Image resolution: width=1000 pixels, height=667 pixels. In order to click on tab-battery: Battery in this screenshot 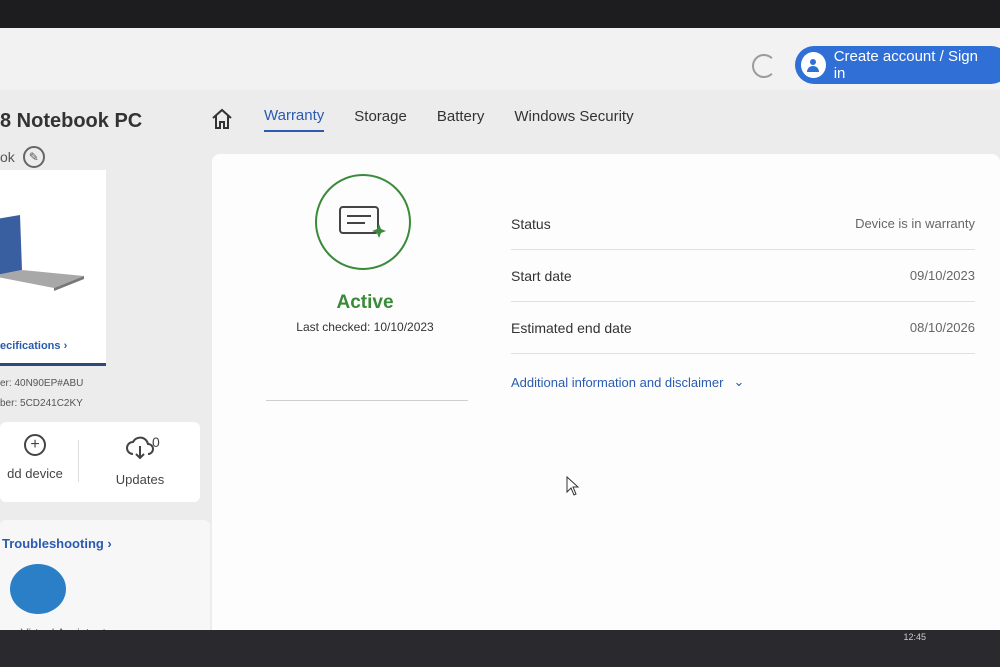, I will do `click(461, 119)`.